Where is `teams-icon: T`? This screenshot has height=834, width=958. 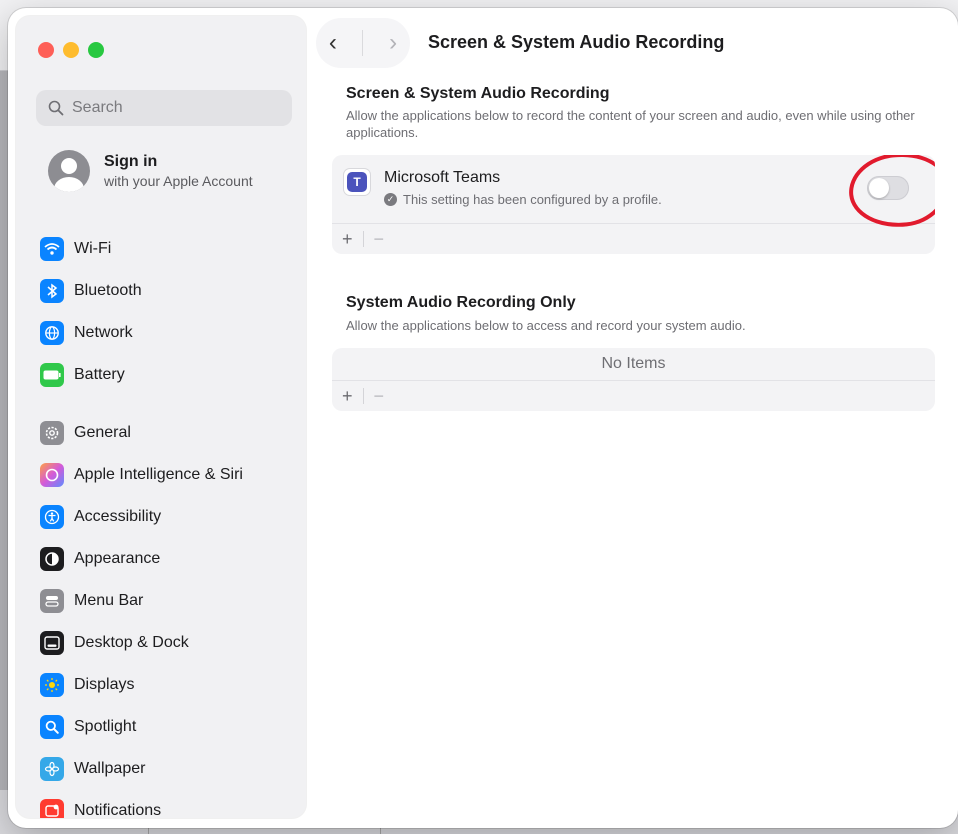
teams-icon: T is located at coordinates (357, 182).